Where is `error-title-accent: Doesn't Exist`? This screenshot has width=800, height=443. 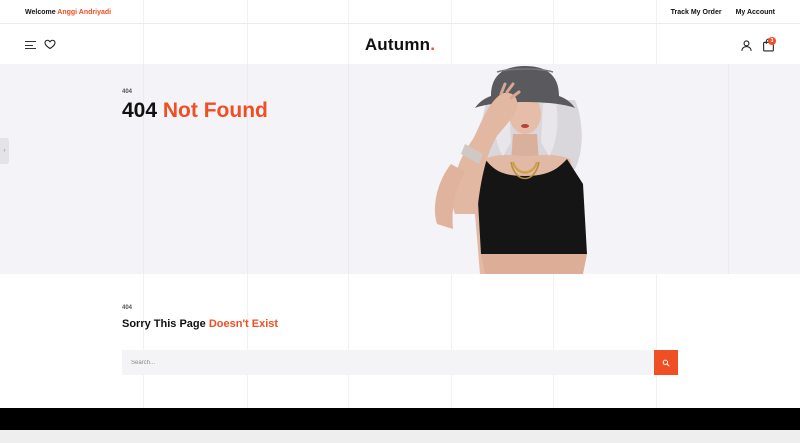
error-title-accent: Doesn't Exist is located at coordinates (243, 324).